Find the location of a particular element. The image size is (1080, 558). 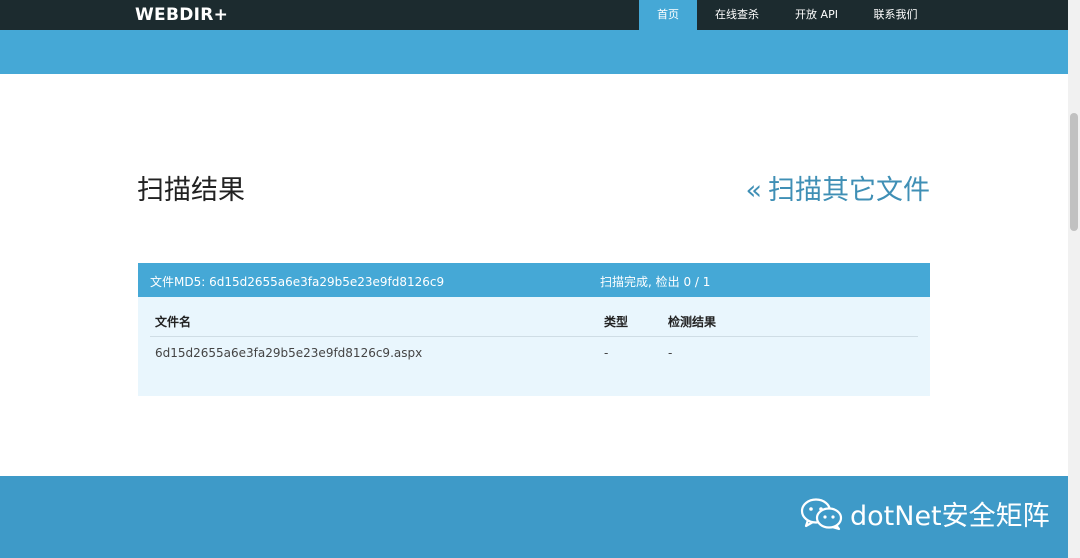

scrollbar-thumb is located at coordinates (1074, 172).